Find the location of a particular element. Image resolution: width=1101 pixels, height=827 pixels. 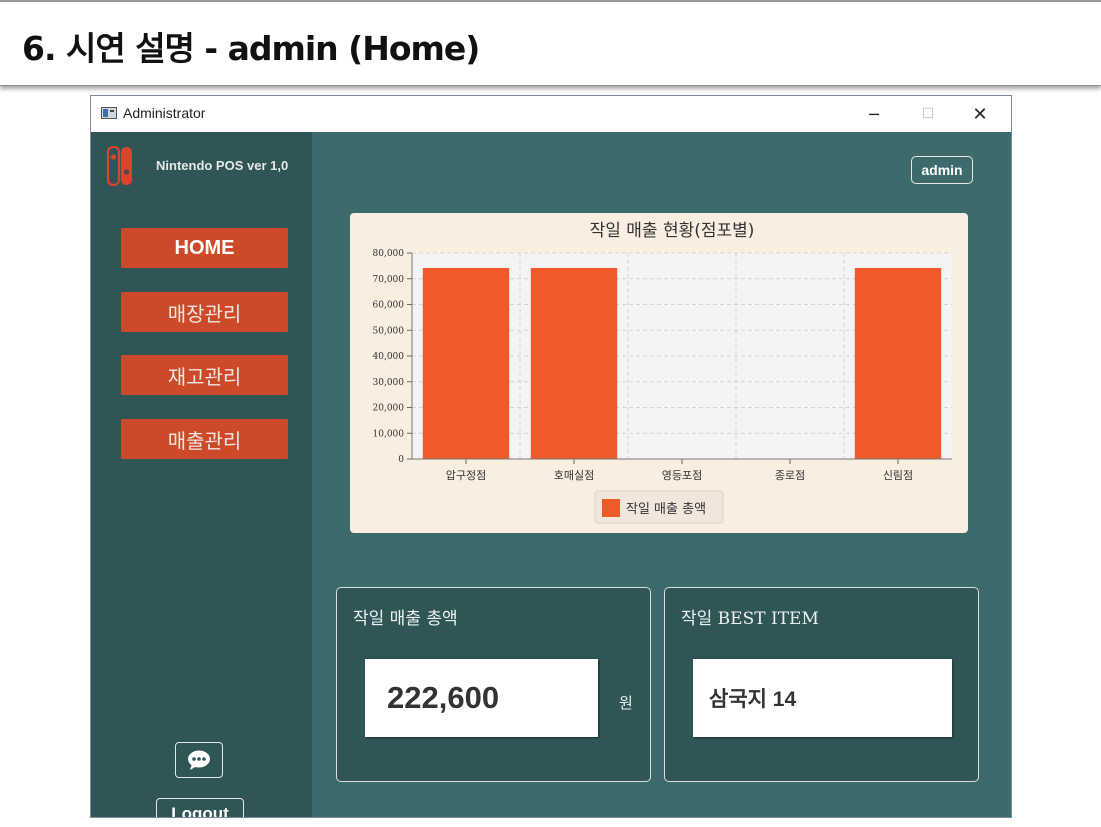

y-tick-label: 30,000 is located at coordinates (389, 383).